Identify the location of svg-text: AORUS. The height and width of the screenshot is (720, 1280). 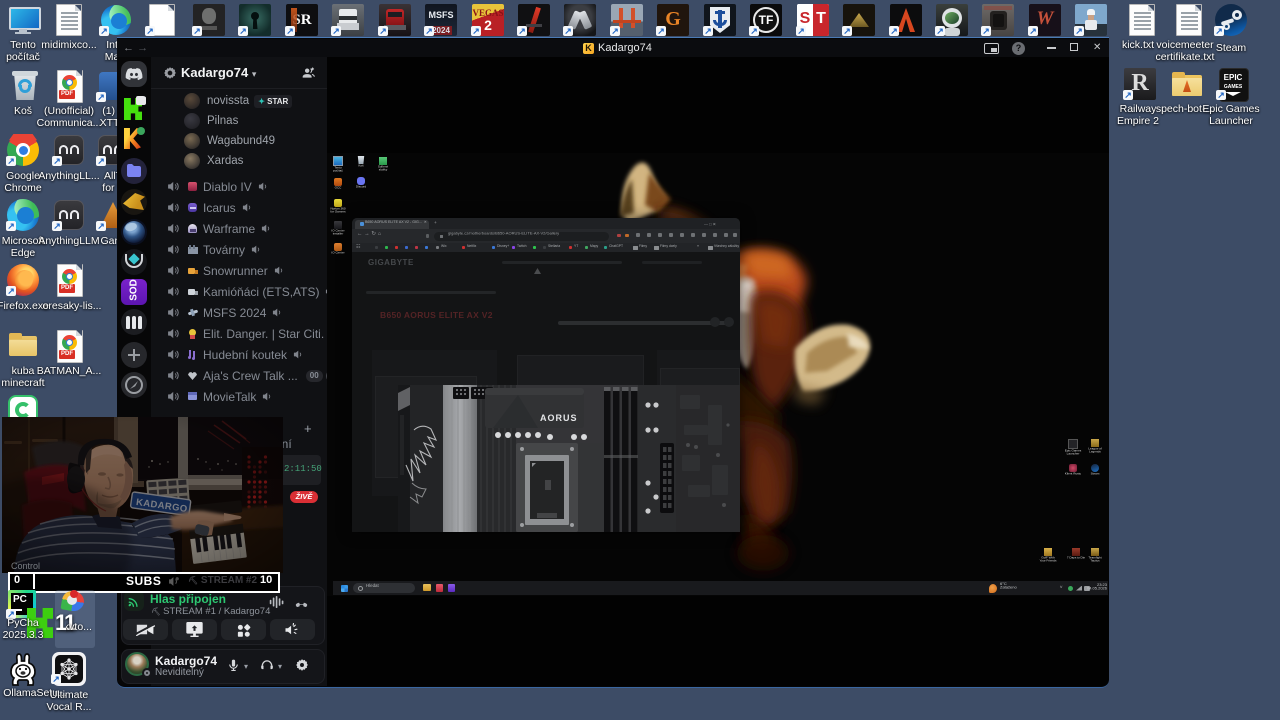
(559, 418).